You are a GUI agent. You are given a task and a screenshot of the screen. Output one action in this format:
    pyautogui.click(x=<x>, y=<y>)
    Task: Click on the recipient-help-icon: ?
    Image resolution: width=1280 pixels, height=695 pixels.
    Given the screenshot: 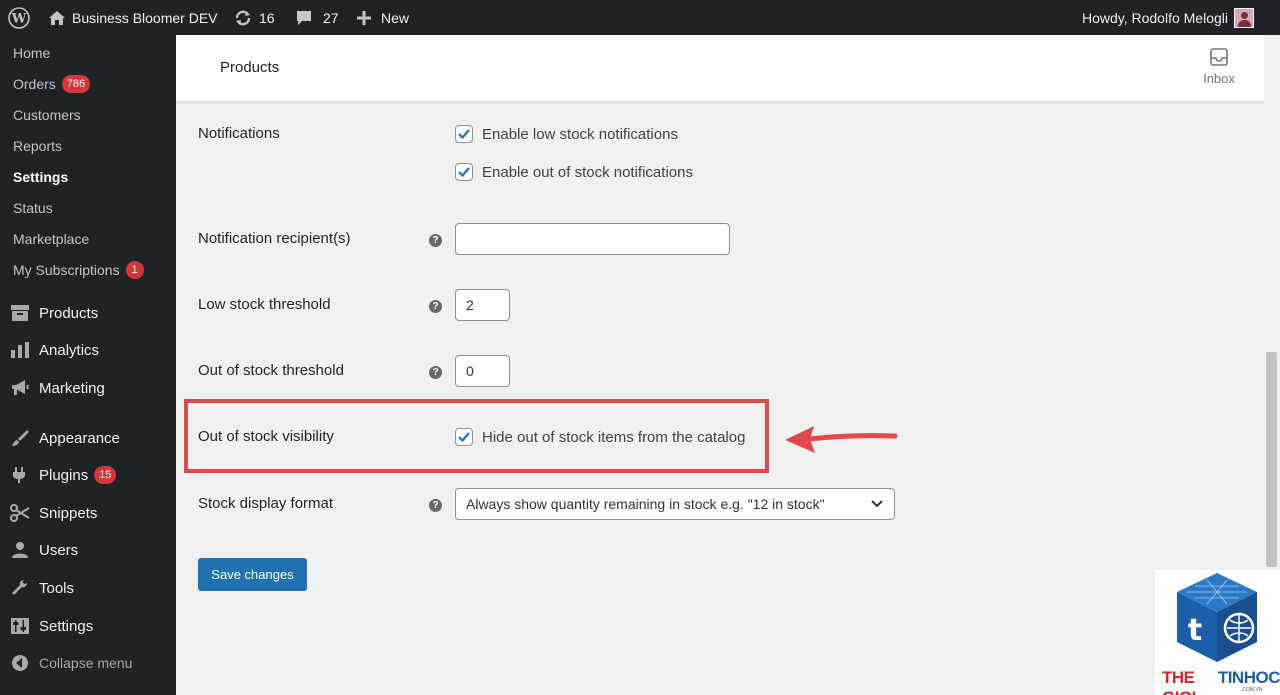 What is the action you would take?
    pyautogui.click(x=435, y=240)
    